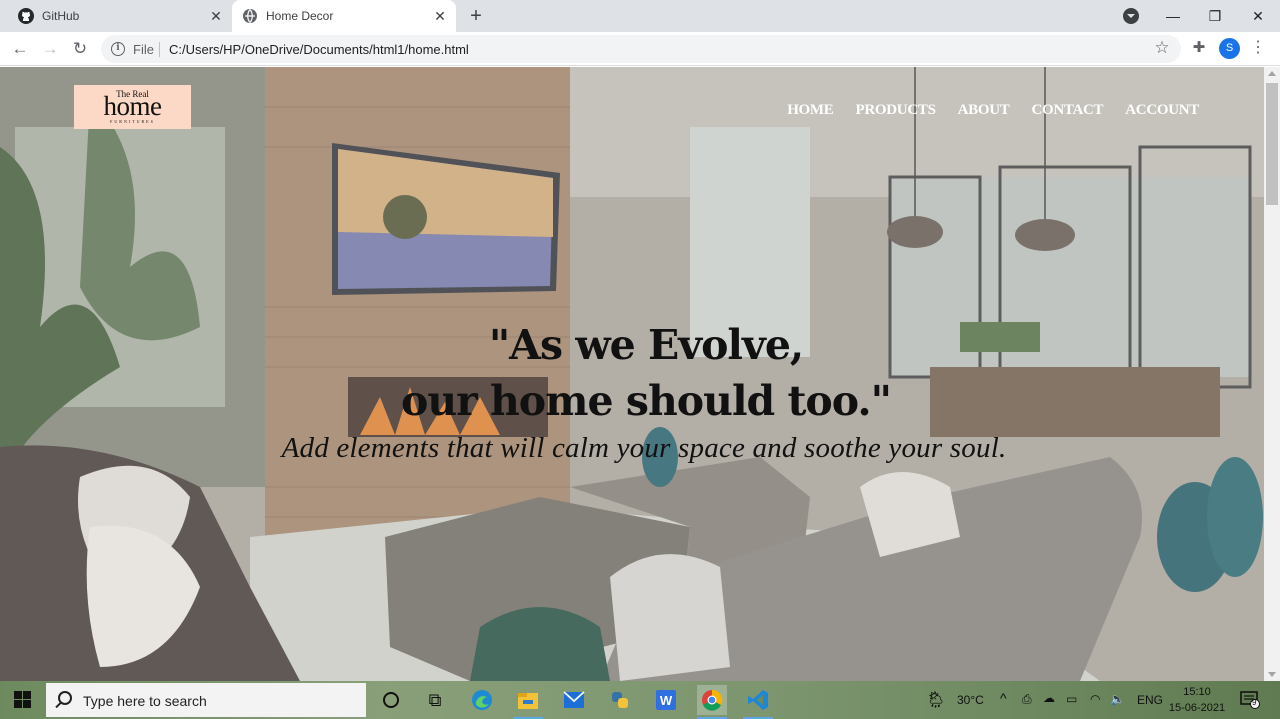 The width and height of the screenshot is (1280, 719). What do you see at coordinates (250, 16) in the screenshot?
I see `globe-icon` at bounding box center [250, 16].